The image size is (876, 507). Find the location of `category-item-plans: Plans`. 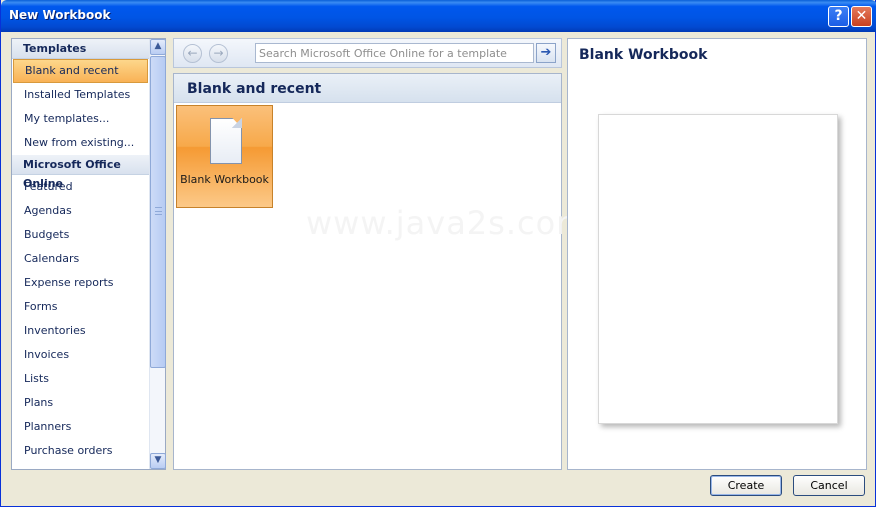

category-item-plans: Plans is located at coordinates (80, 403).